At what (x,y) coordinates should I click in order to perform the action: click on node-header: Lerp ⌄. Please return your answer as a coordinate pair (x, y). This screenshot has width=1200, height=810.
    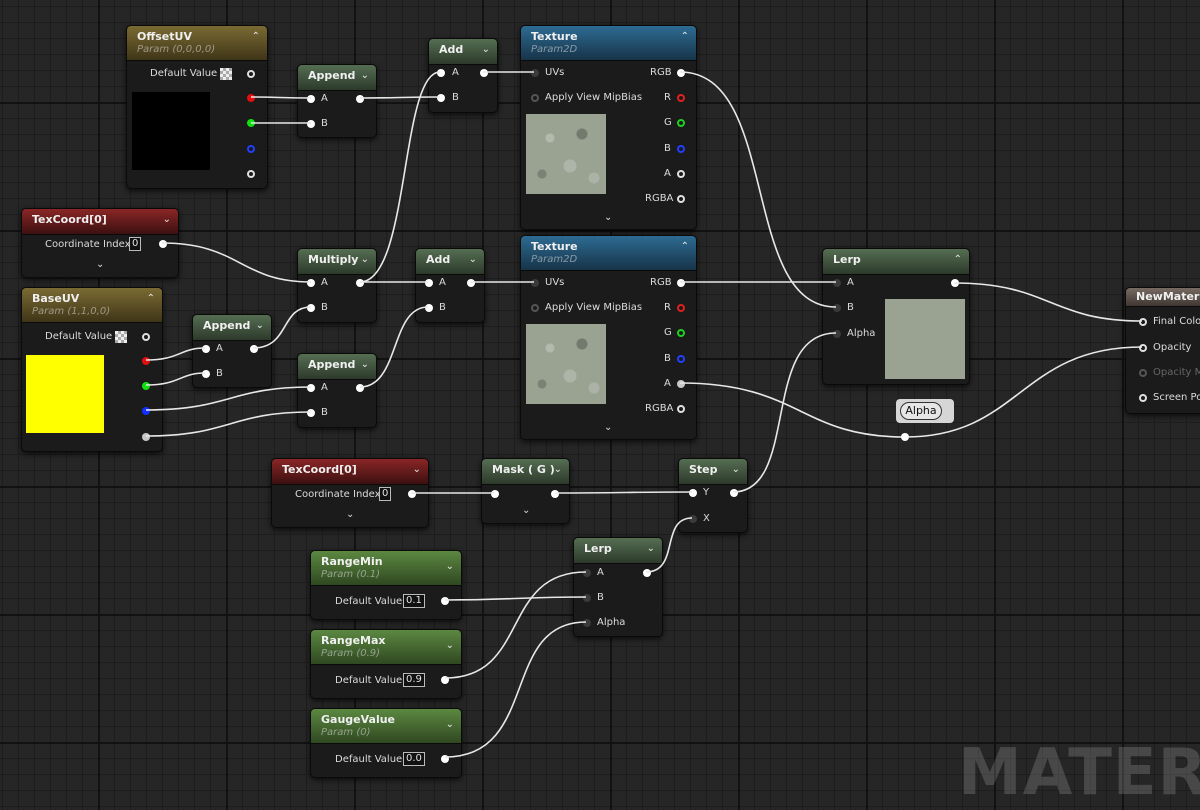
    Looking at the image, I should click on (618, 551).